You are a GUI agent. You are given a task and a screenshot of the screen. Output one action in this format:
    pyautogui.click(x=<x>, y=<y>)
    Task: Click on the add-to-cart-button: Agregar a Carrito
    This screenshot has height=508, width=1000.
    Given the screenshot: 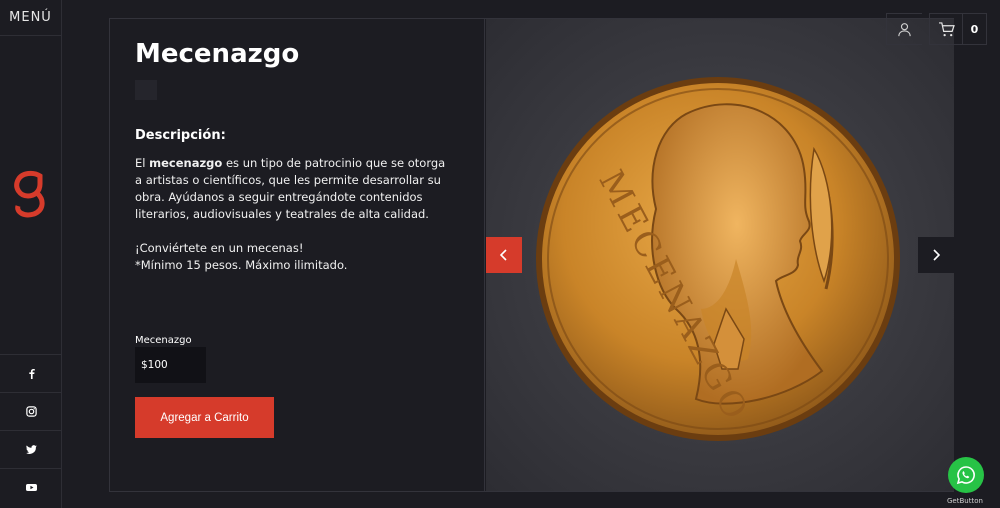 What is the action you would take?
    pyautogui.click(x=204, y=417)
    